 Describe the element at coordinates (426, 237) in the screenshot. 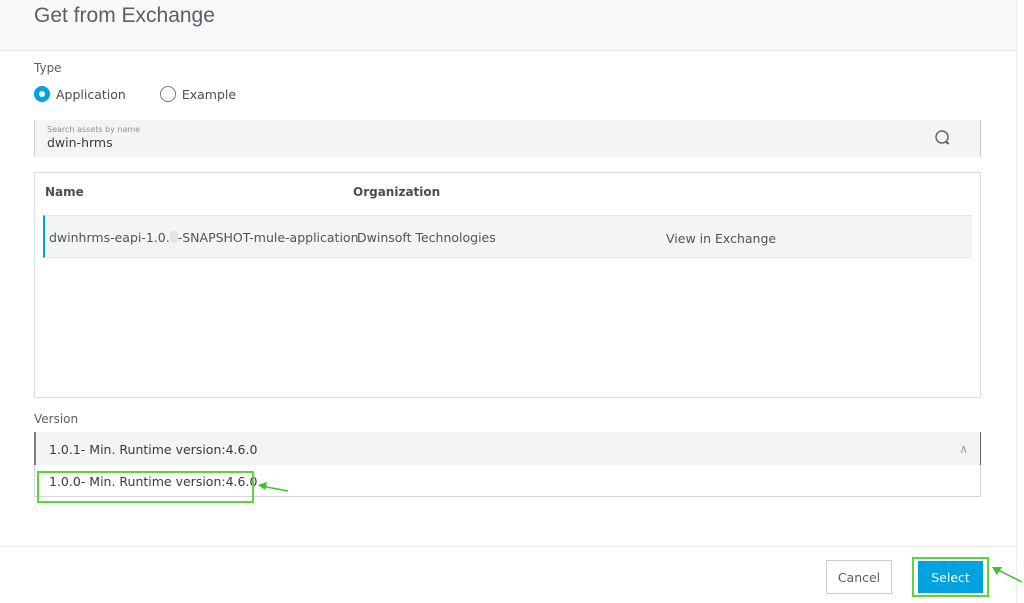

I see `asset-organization: Dwinsoft Technologies` at that location.